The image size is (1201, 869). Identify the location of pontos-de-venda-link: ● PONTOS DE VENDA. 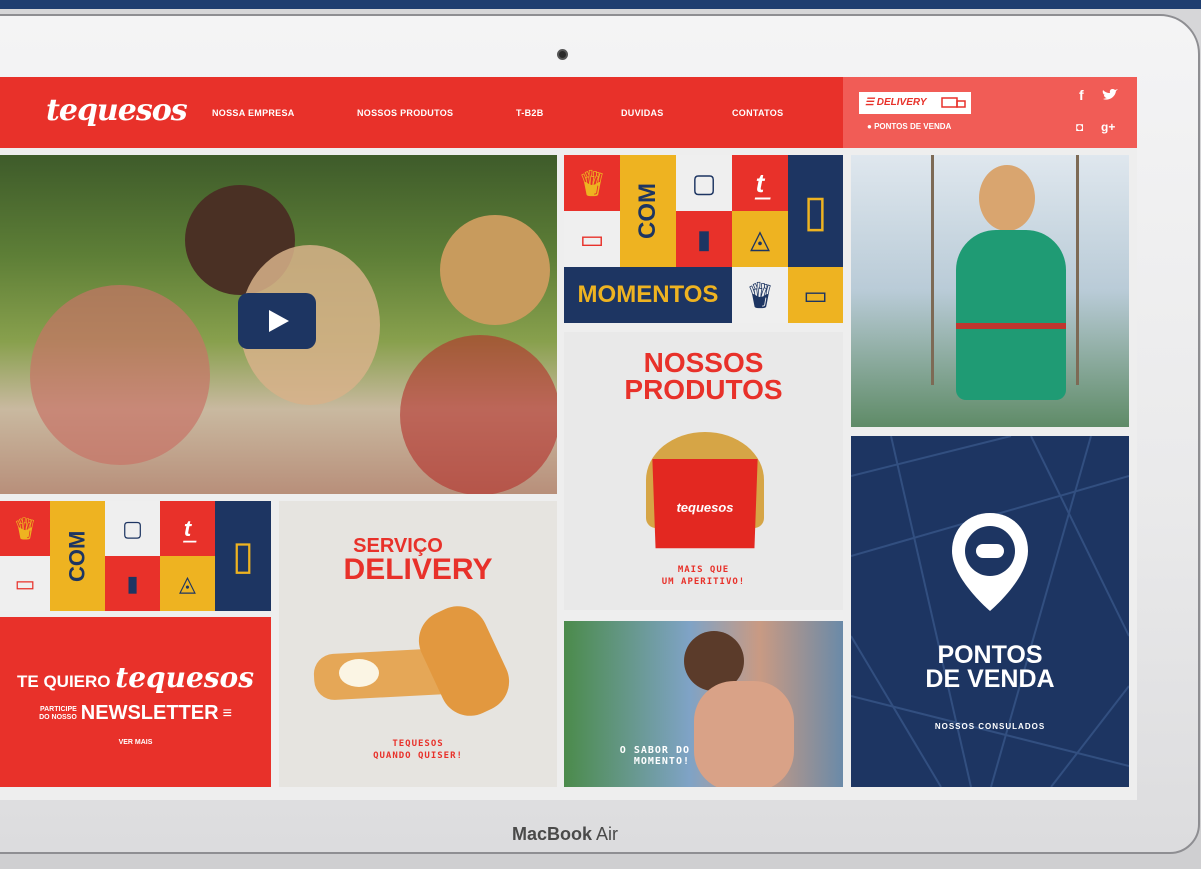
(909, 126).